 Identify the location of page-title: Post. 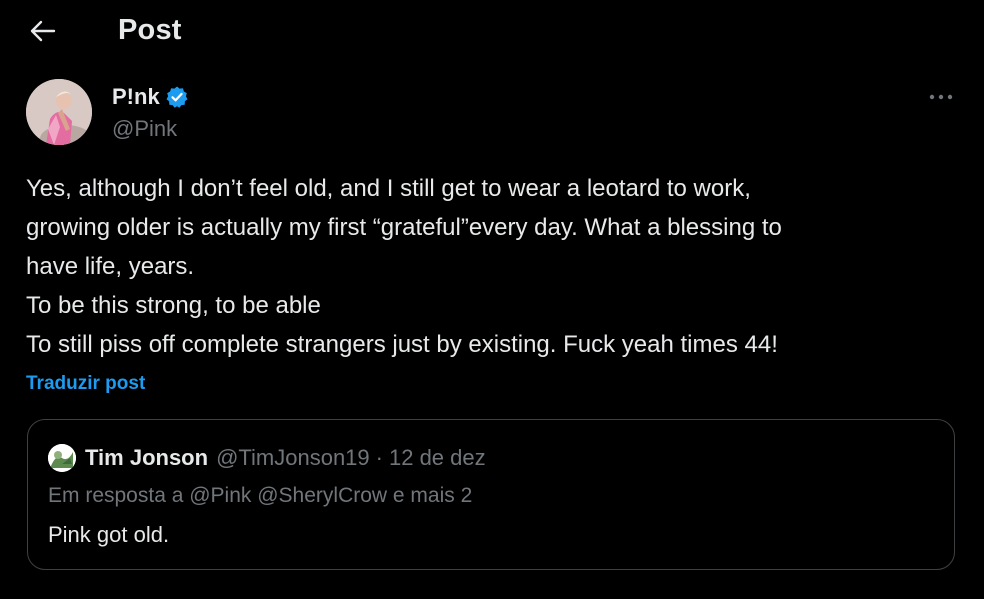
(150, 30).